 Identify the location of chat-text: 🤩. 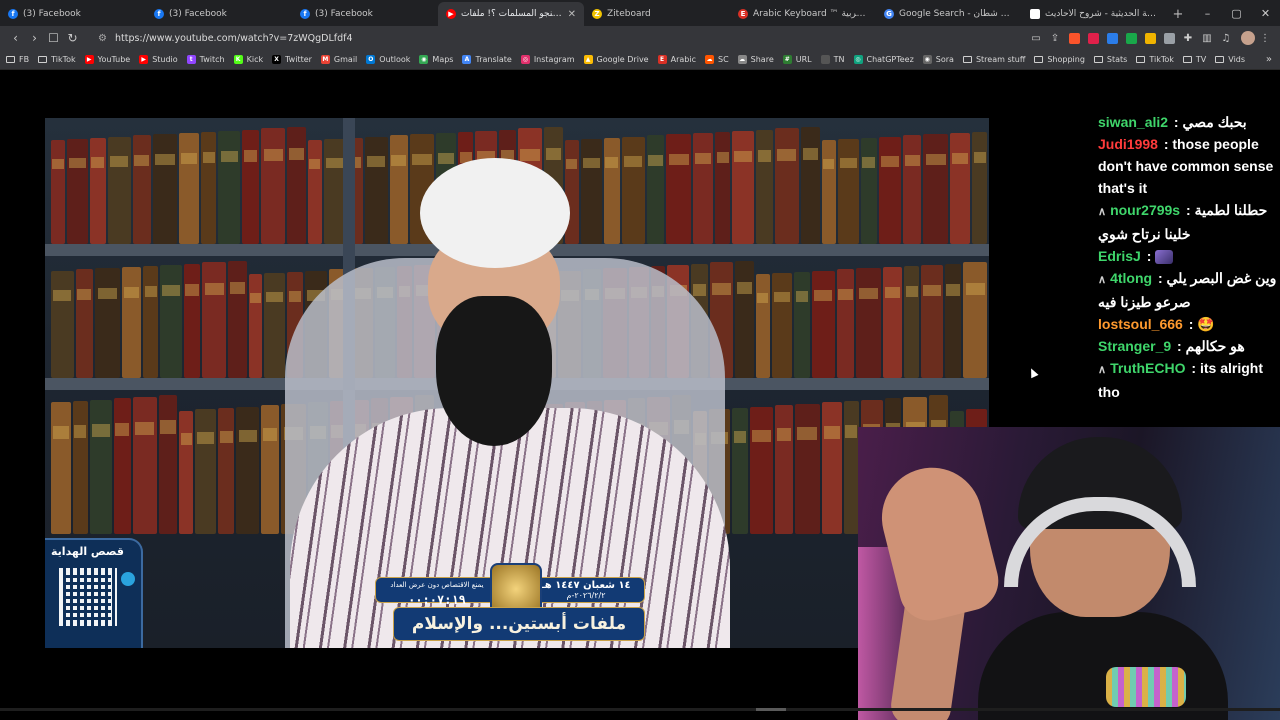
(1206, 324).